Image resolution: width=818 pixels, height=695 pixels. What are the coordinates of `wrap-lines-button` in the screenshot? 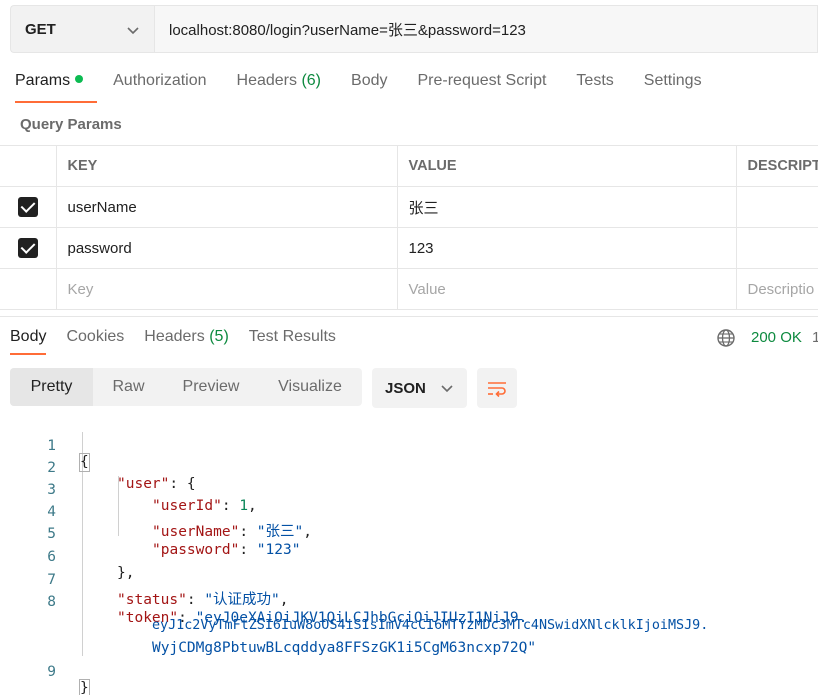 It's located at (497, 388).